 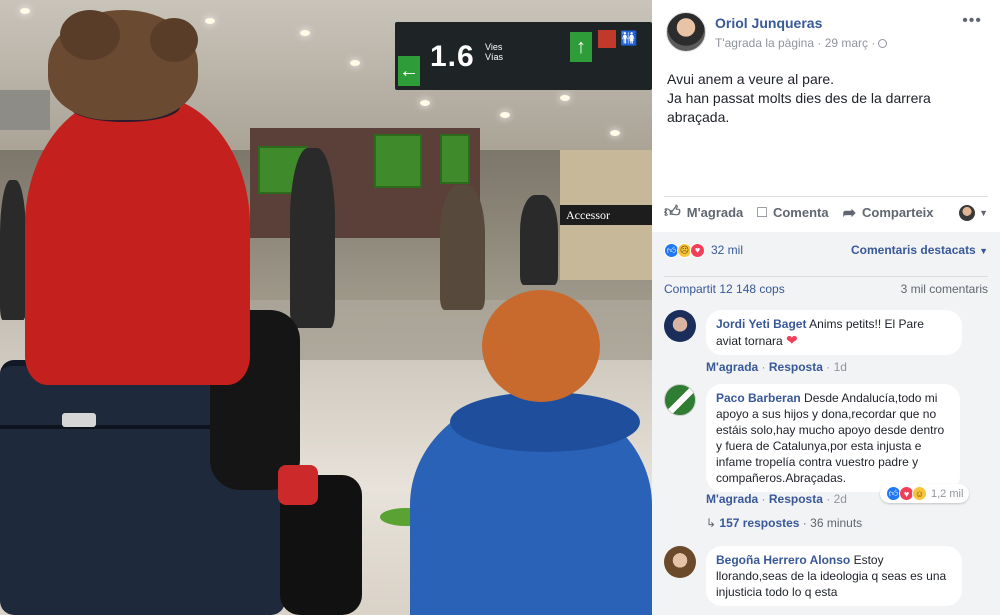 I want to click on comment-sort-label: Comentaris destacats, so click(x=913, y=250).